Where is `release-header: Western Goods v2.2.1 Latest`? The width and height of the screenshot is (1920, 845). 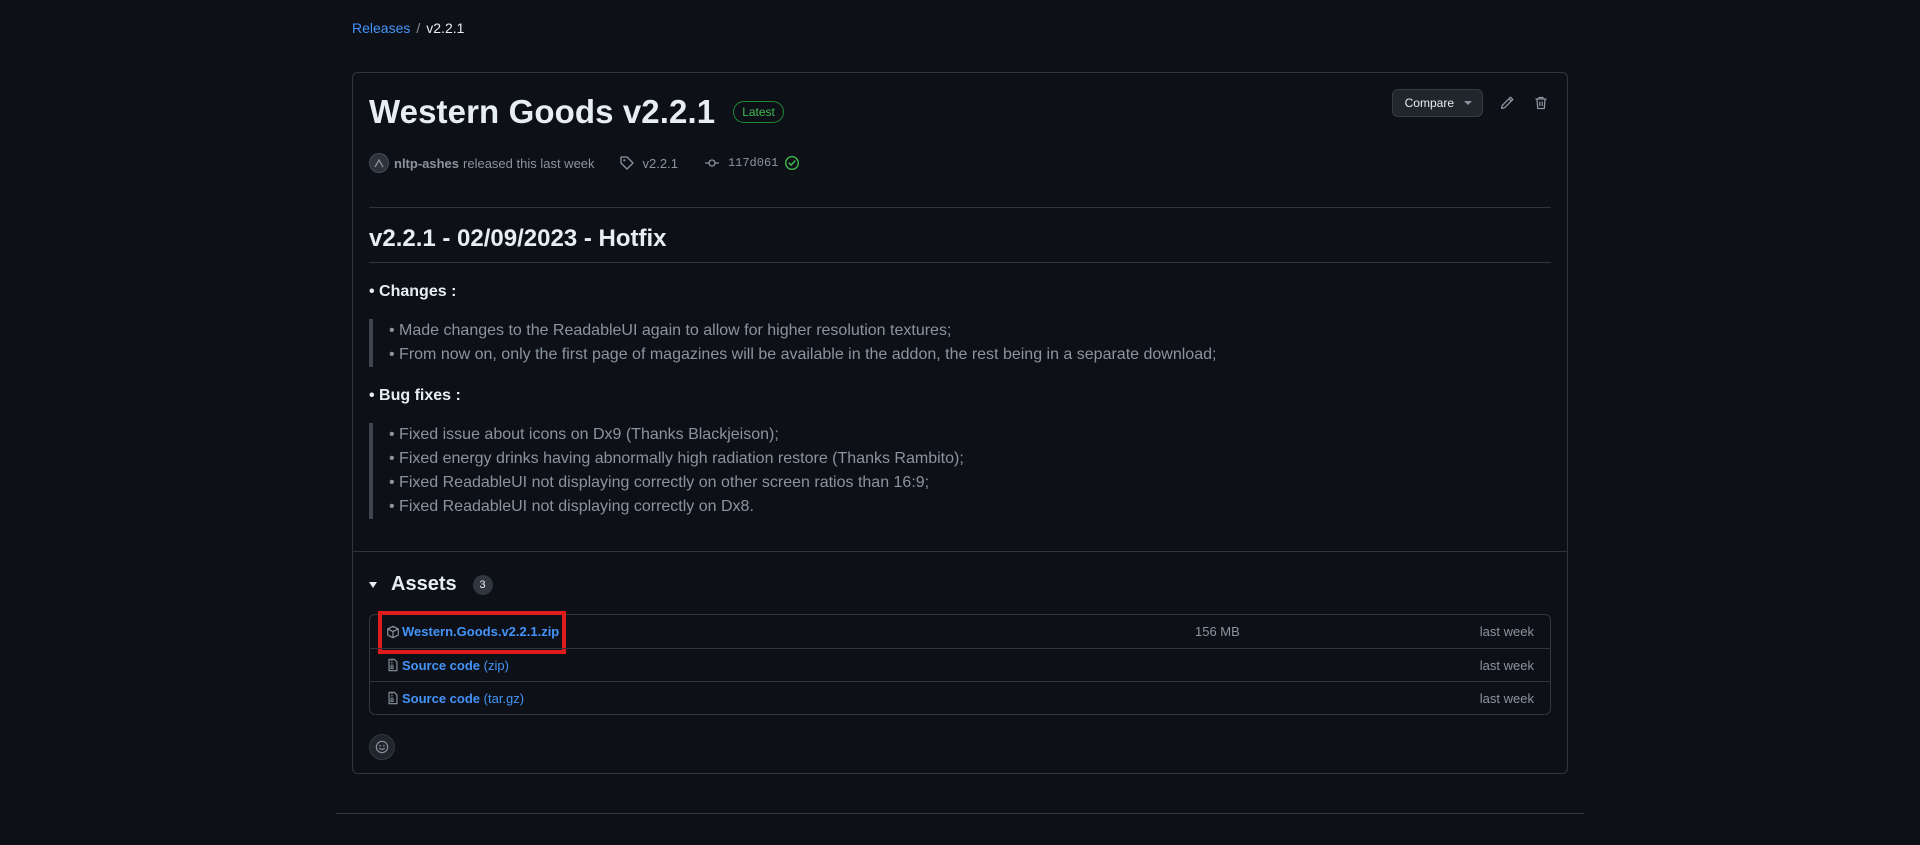
release-header: Western Goods v2.2.1 Latest is located at coordinates (576, 112).